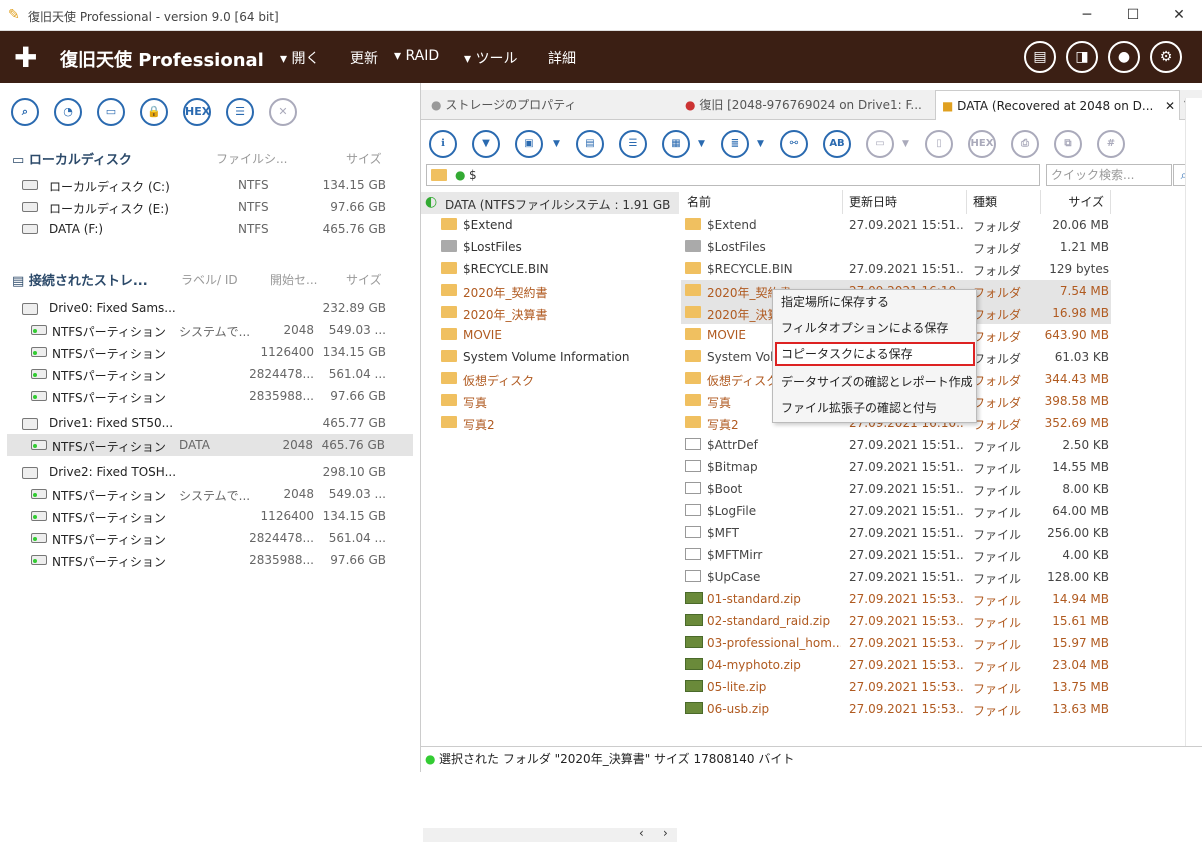  I want to click on copy-icon: ⧉, so click(1068, 144).